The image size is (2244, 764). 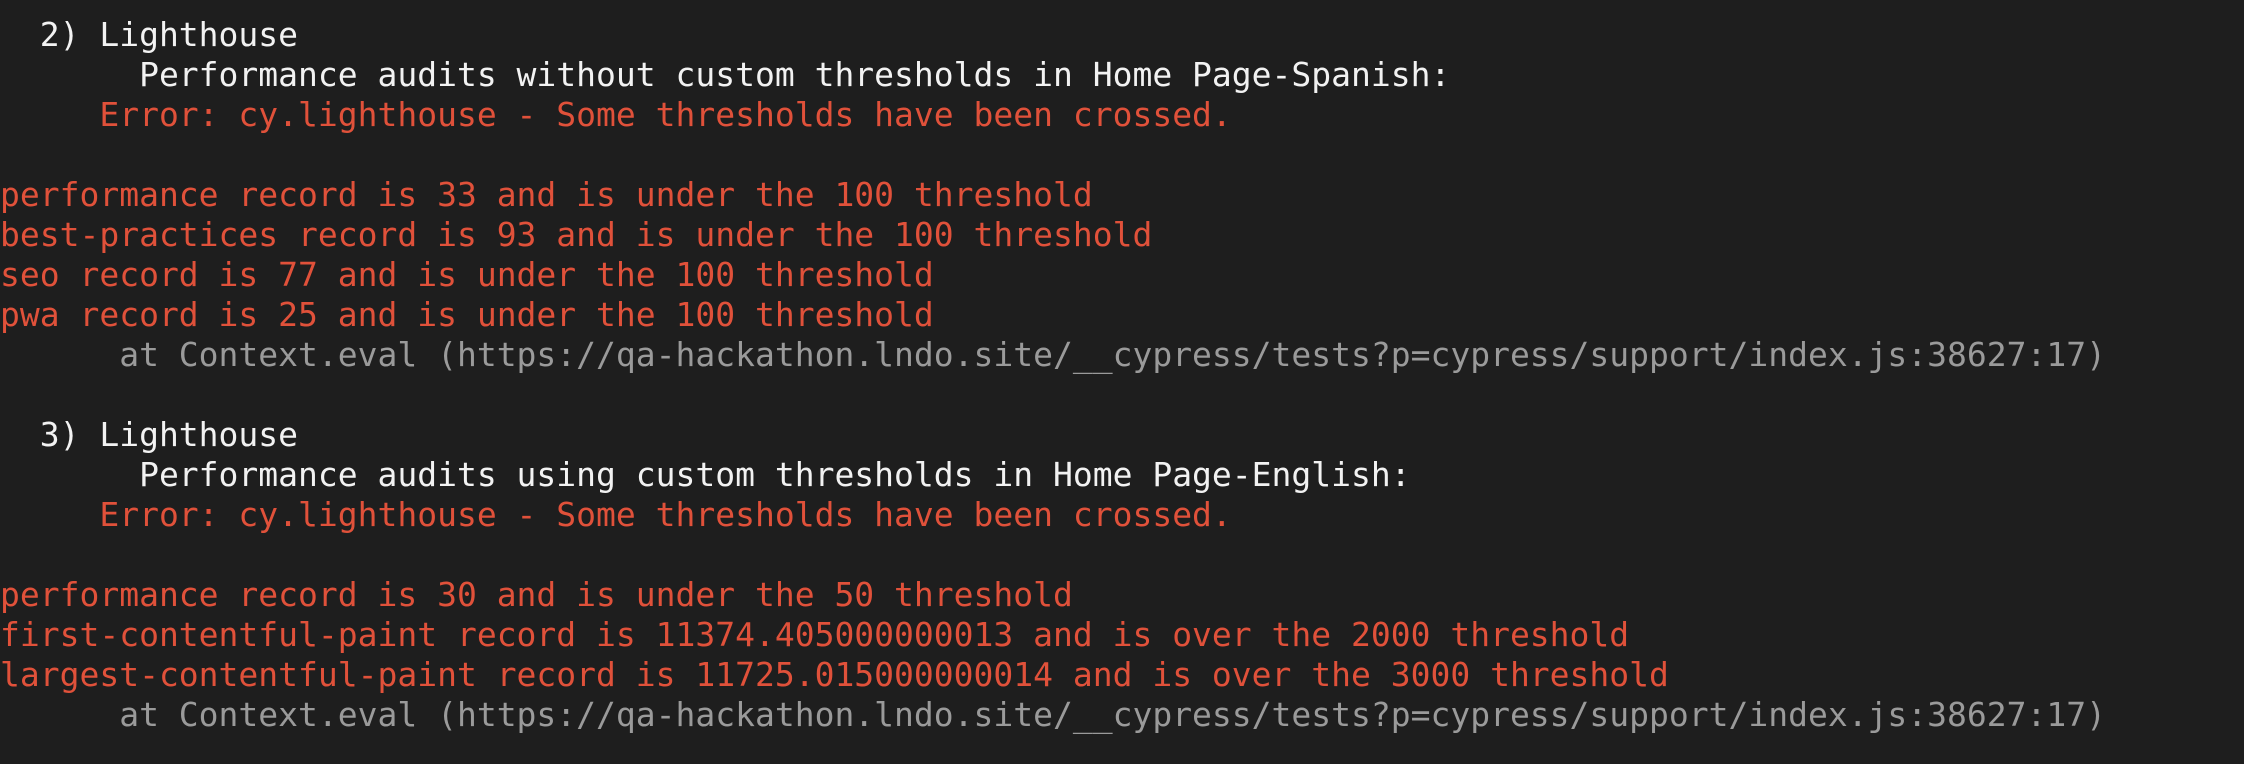 I want to click on failure-heading: 3) Lighthouse, so click(x=149, y=434).